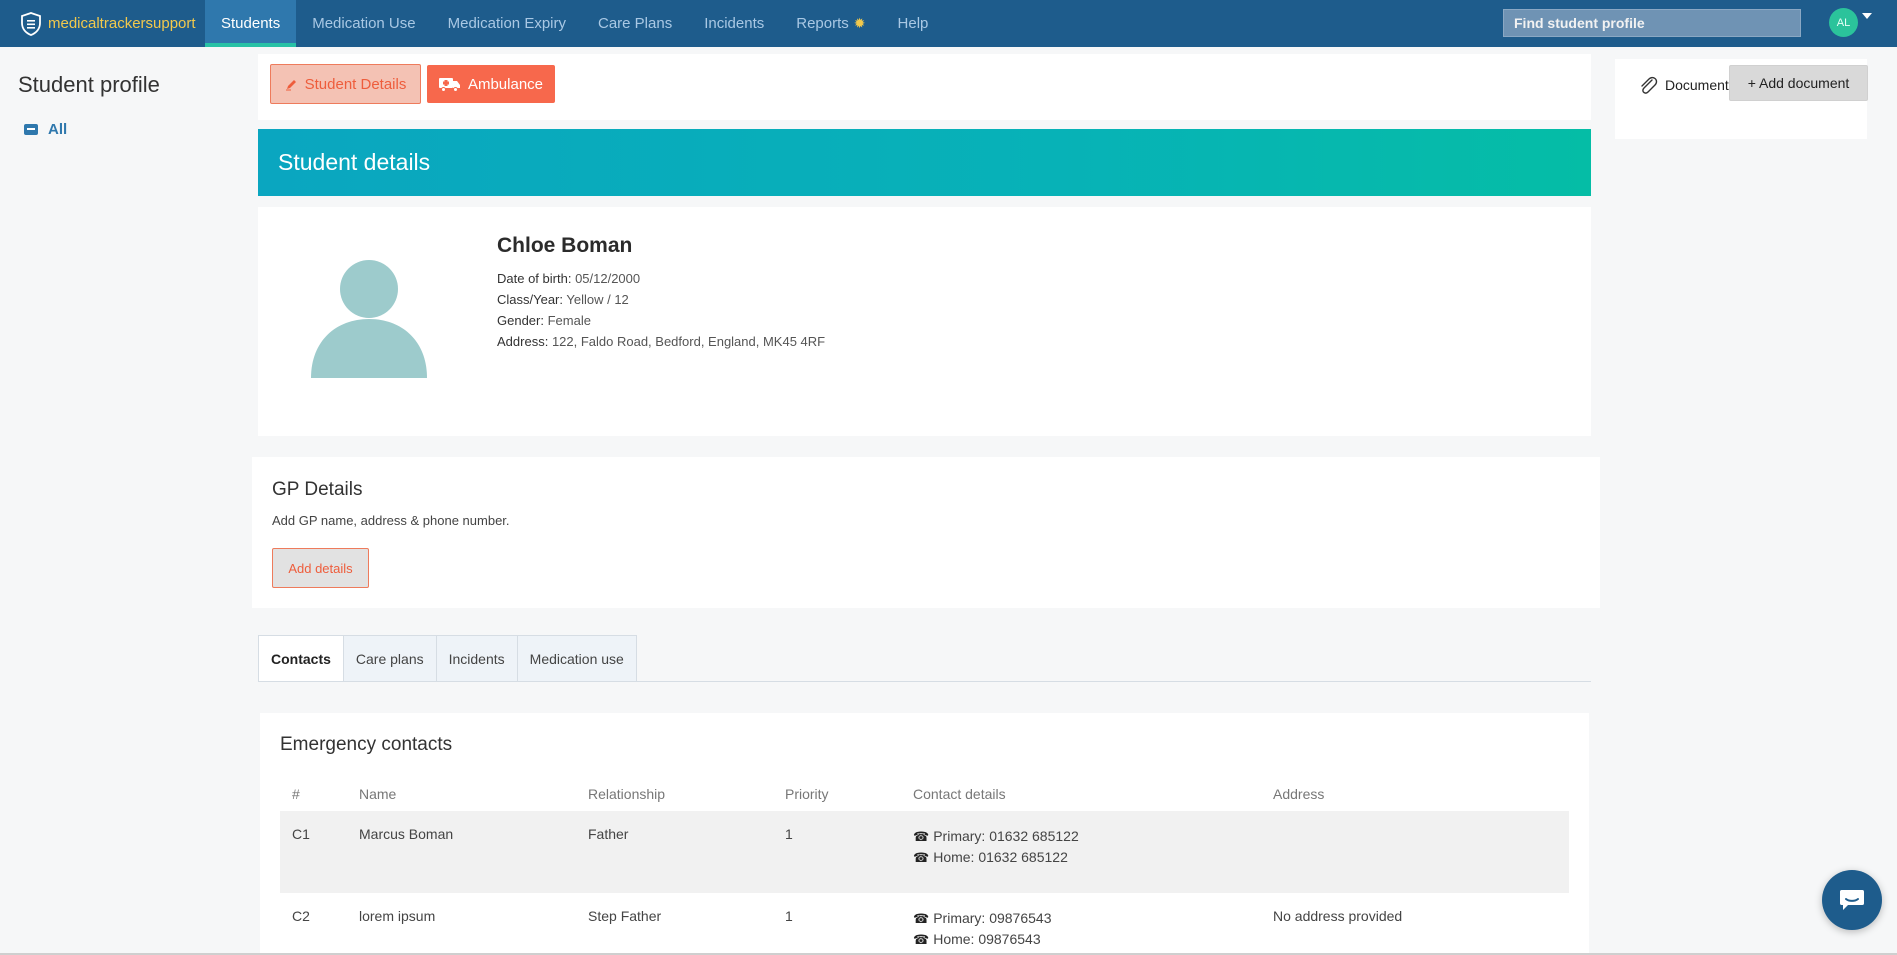  Describe the element at coordinates (992, 918) in the screenshot. I see `phone-text: Primary: 09876543` at that location.